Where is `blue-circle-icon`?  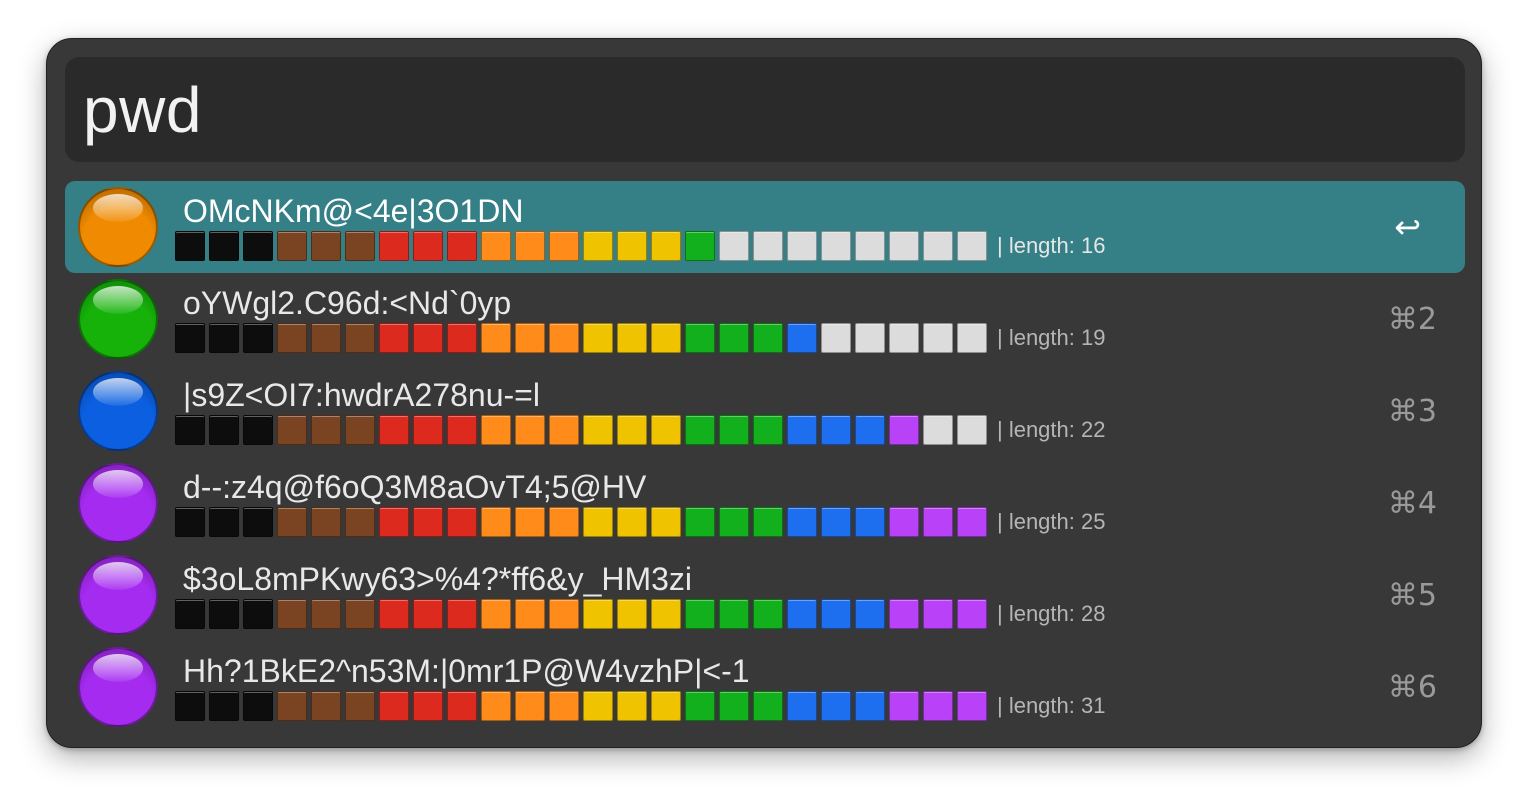
blue-circle-icon is located at coordinates (118, 411).